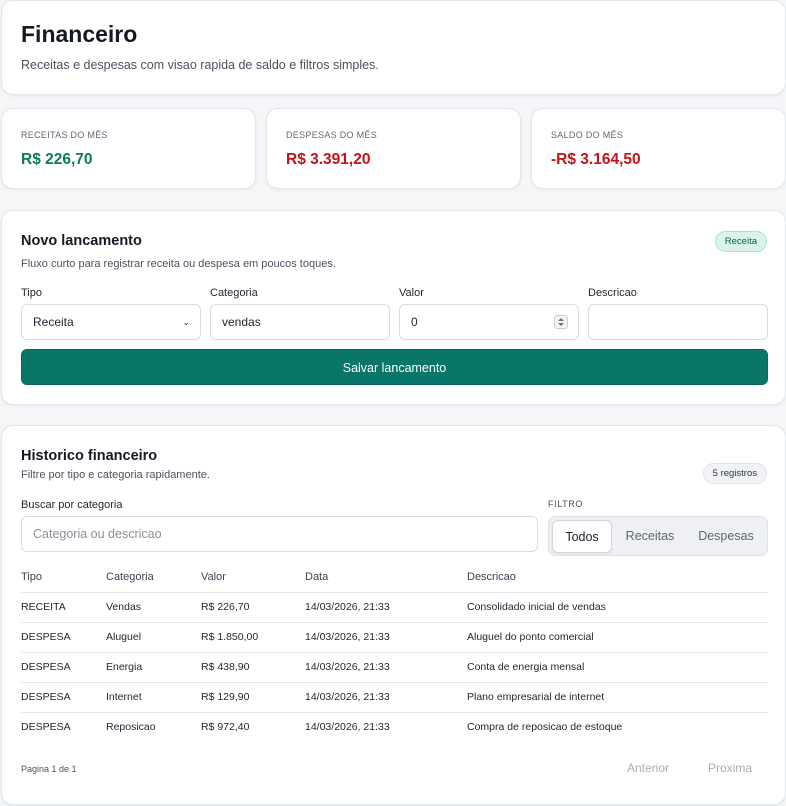  Describe the element at coordinates (64, 135) in the screenshot. I see `stat-label: RECEITAS DO MÊS` at that location.